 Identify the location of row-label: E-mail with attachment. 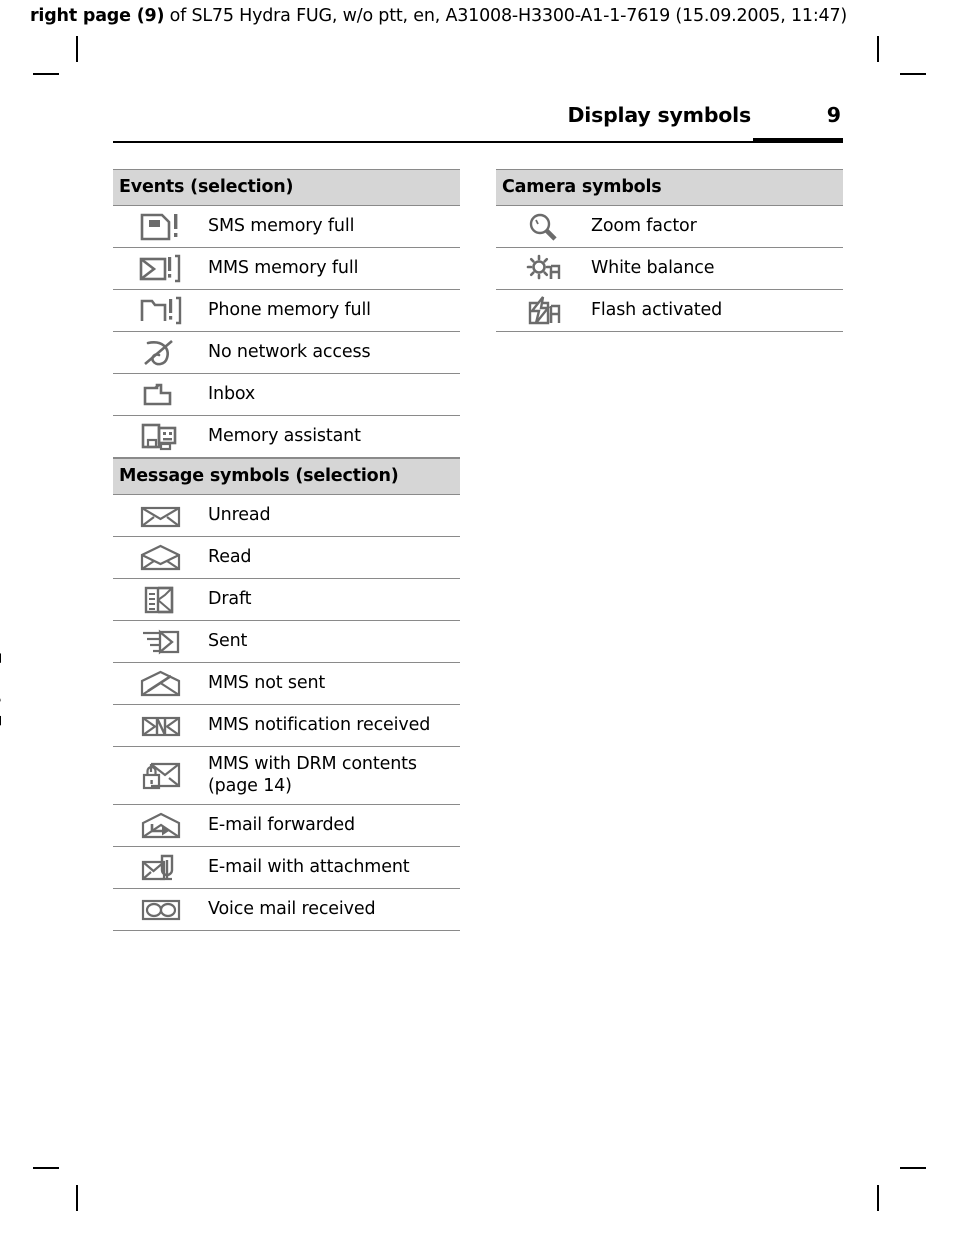
(309, 866).